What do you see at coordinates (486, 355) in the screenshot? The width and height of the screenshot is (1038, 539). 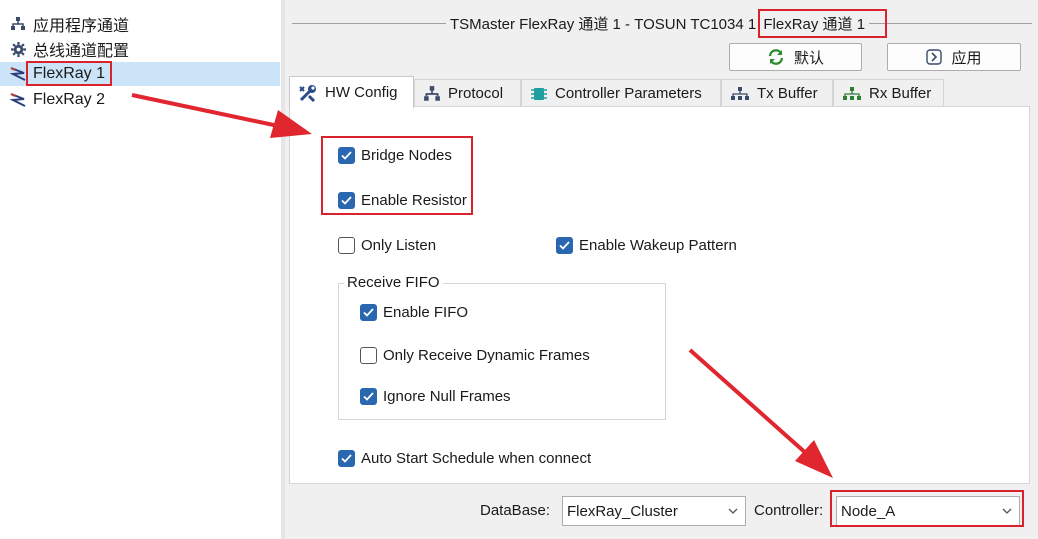 I see `checkbox-label: Only Receive Dynamic Frames` at bounding box center [486, 355].